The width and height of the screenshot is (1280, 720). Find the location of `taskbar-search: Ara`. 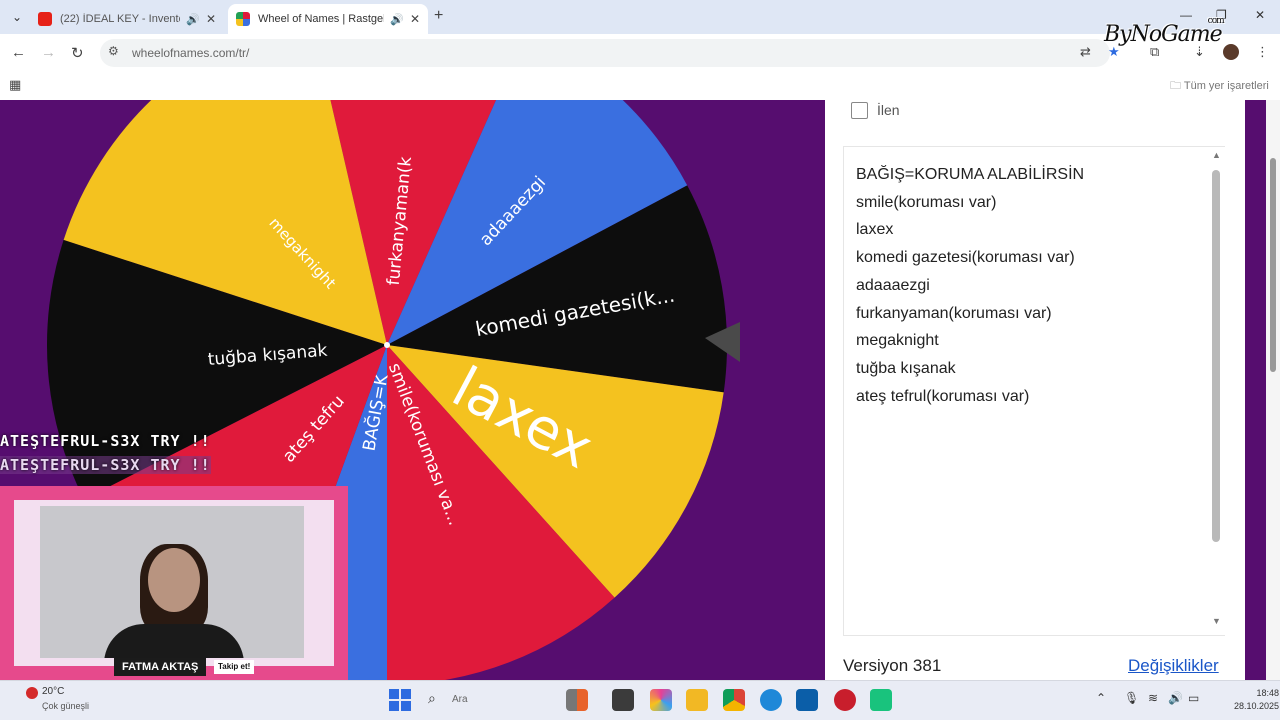

taskbar-search: Ara is located at coordinates (460, 699).